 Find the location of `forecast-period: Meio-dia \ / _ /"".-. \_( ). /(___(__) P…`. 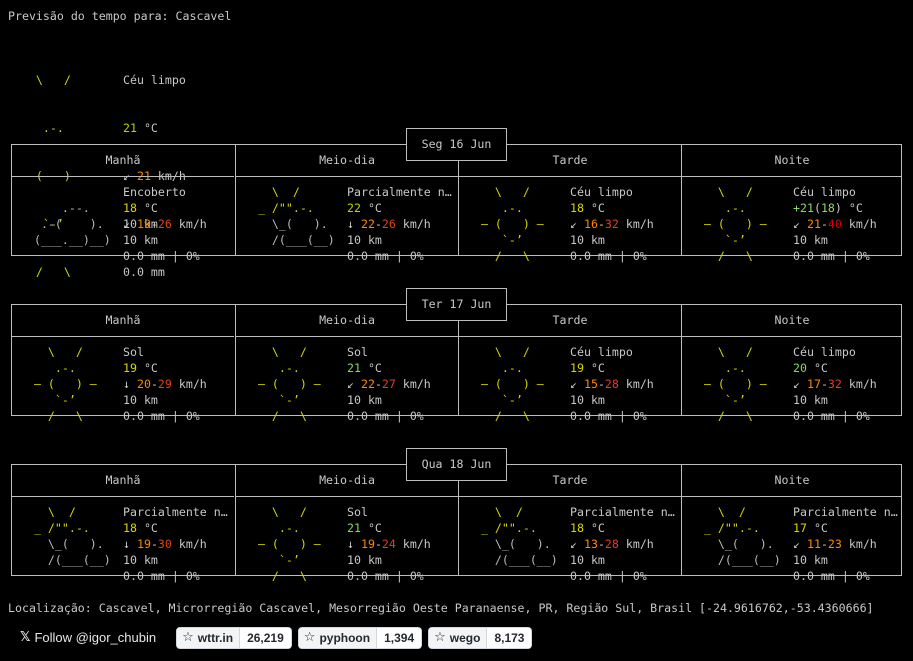

forecast-period: Meio-dia \ / _ /"".-. \_( ). /(___(__) P… is located at coordinates (346, 204).